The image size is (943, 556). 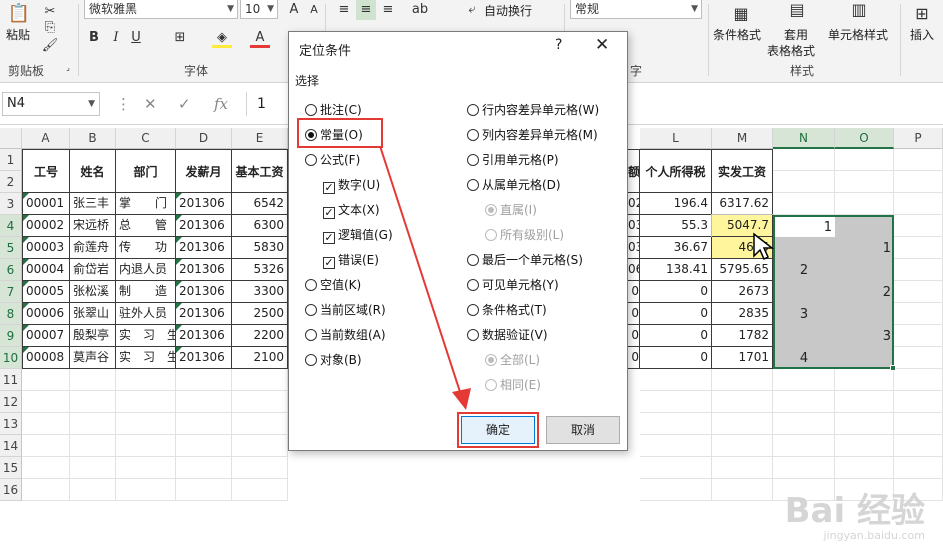 What do you see at coordinates (854, 511) in the screenshot?
I see `watermark-brand: Bai 经验` at bounding box center [854, 511].